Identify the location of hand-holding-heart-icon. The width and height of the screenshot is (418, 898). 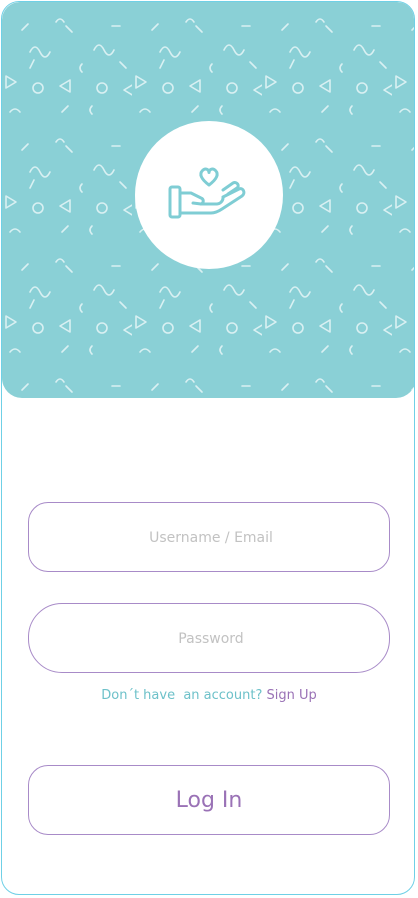
(207, 193).